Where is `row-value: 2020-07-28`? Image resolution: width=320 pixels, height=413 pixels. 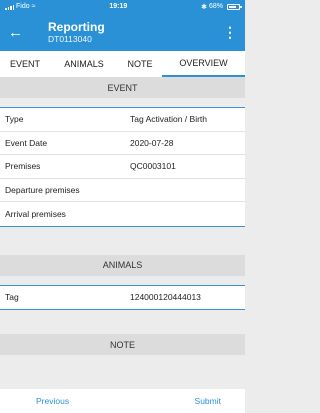
row-value: 2020-07-28 is located at coordinates (152, 142).